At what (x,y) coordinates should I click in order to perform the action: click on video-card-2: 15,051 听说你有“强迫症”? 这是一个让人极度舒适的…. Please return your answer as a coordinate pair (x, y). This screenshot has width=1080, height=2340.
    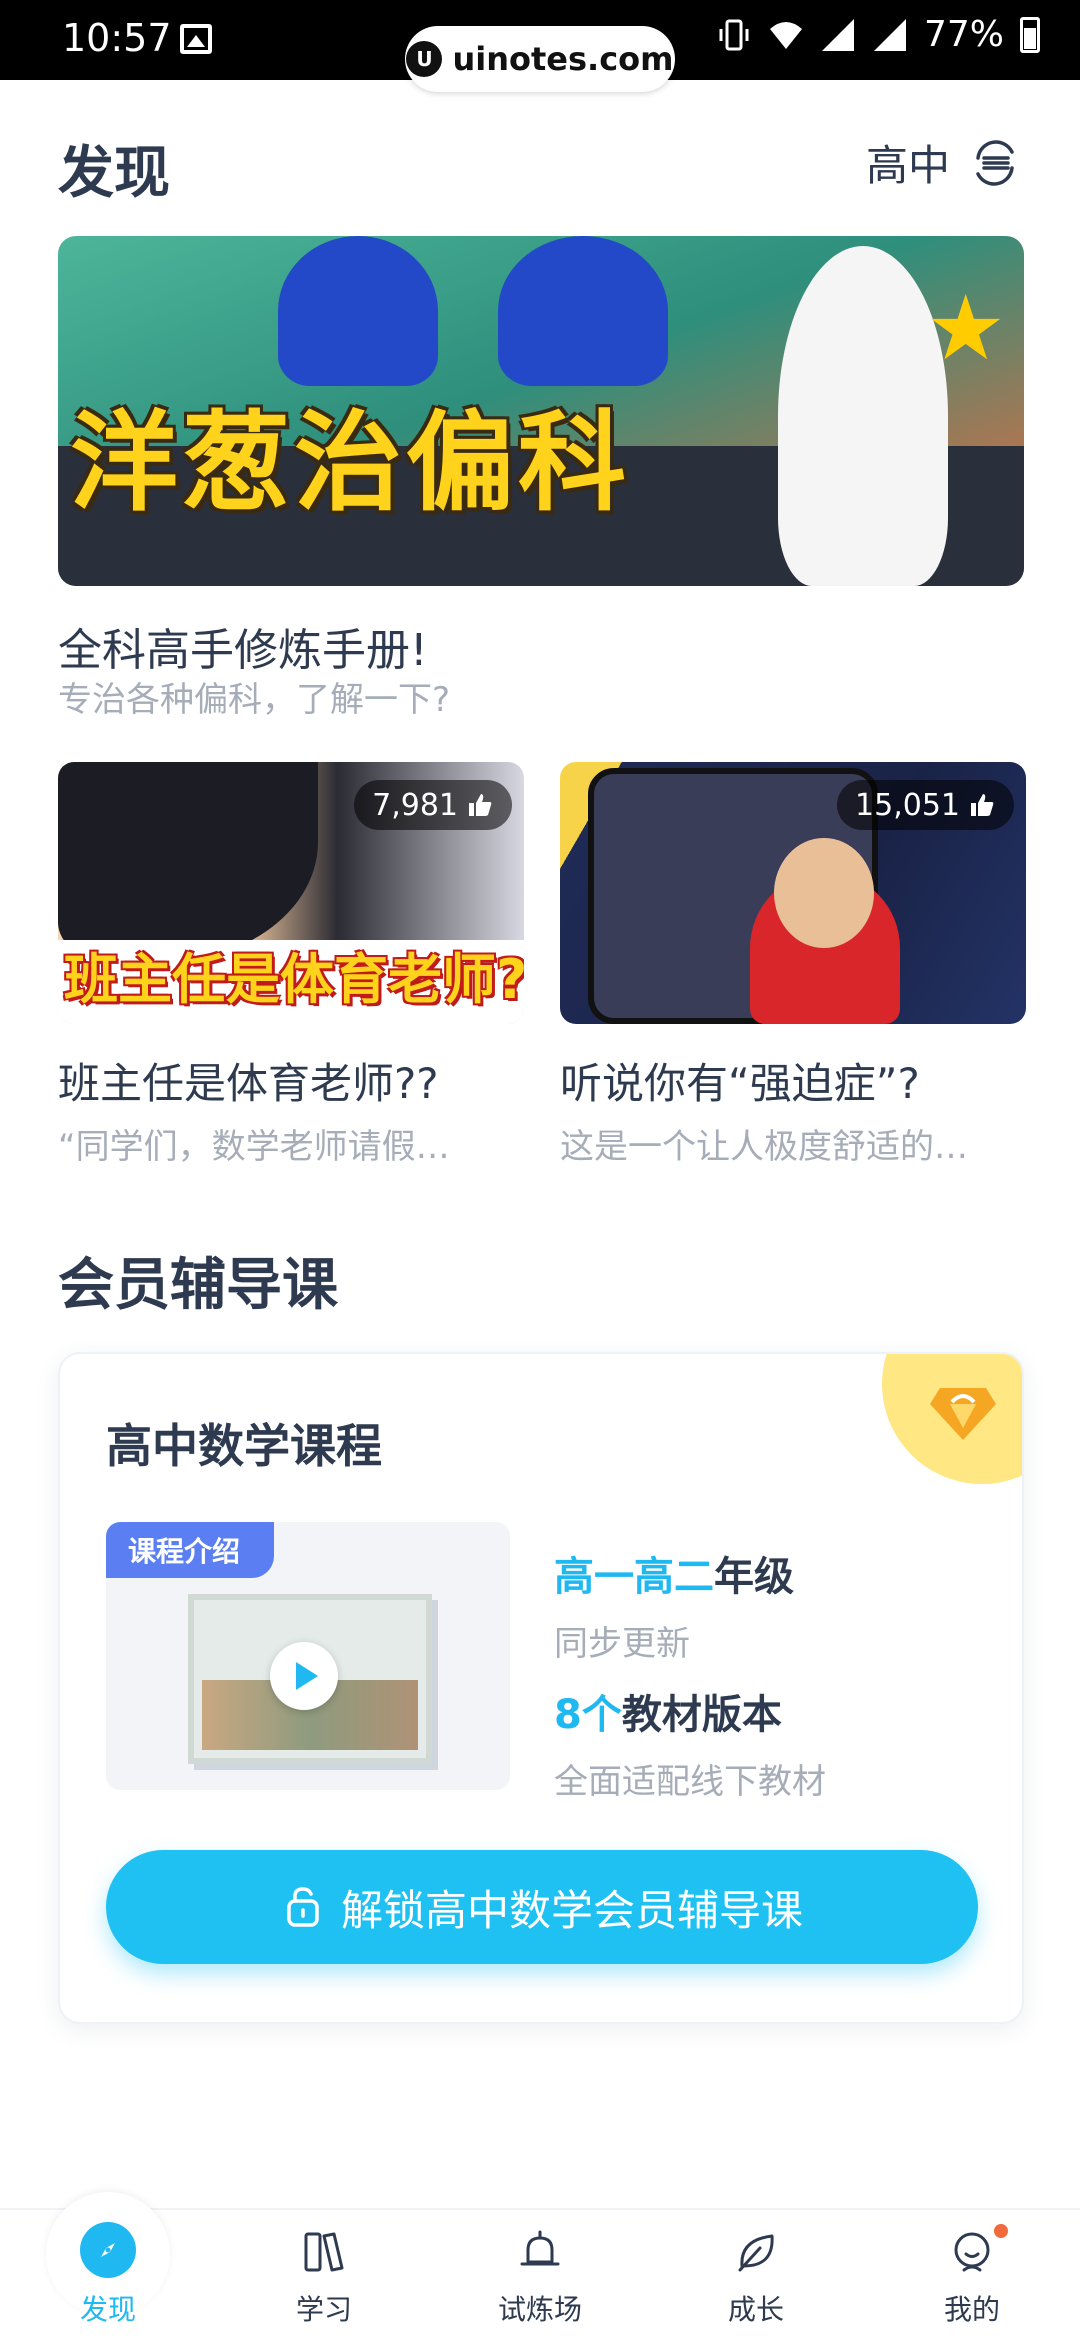
    Looking at the image, I should click on (793, 965).